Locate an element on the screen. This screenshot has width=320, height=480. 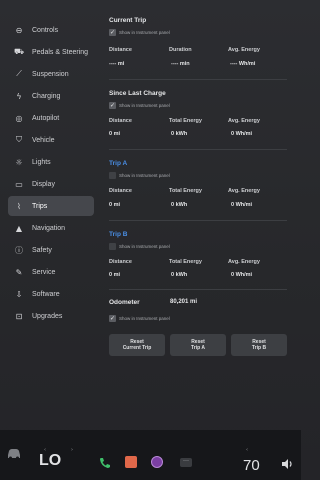
section-title: Current Trip is located at coordinates (128, 20).